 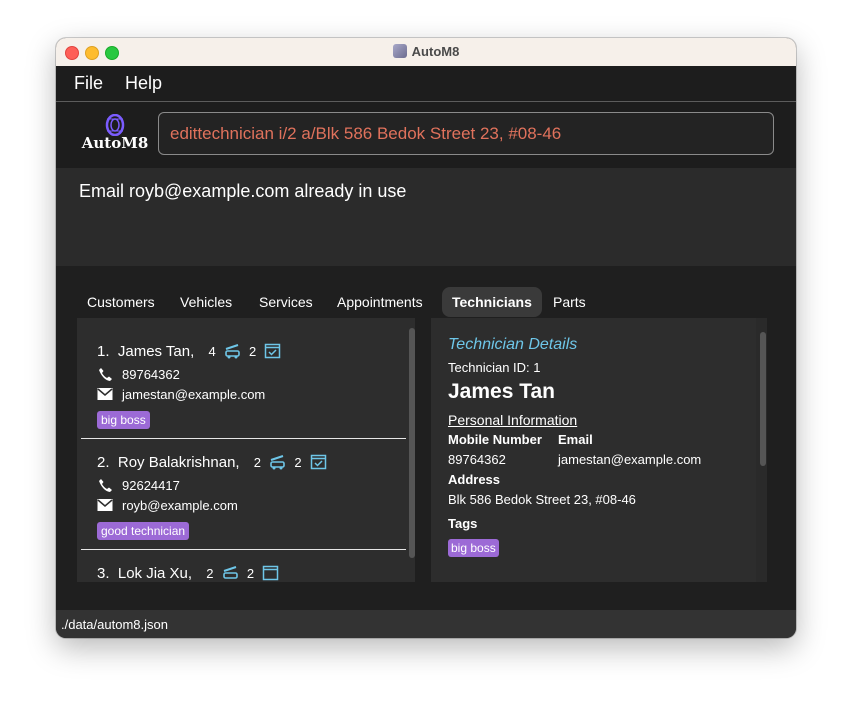 I want to click on phone-number: 92624417, so click(x=151, y=485).